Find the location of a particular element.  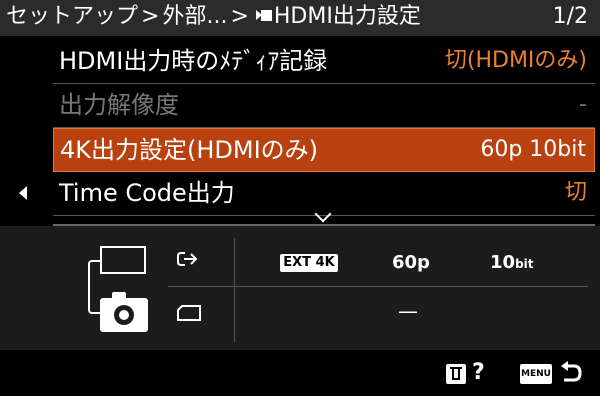

menu-item-value: 切(HDMIのみ) is located at coordinates (515, 60).